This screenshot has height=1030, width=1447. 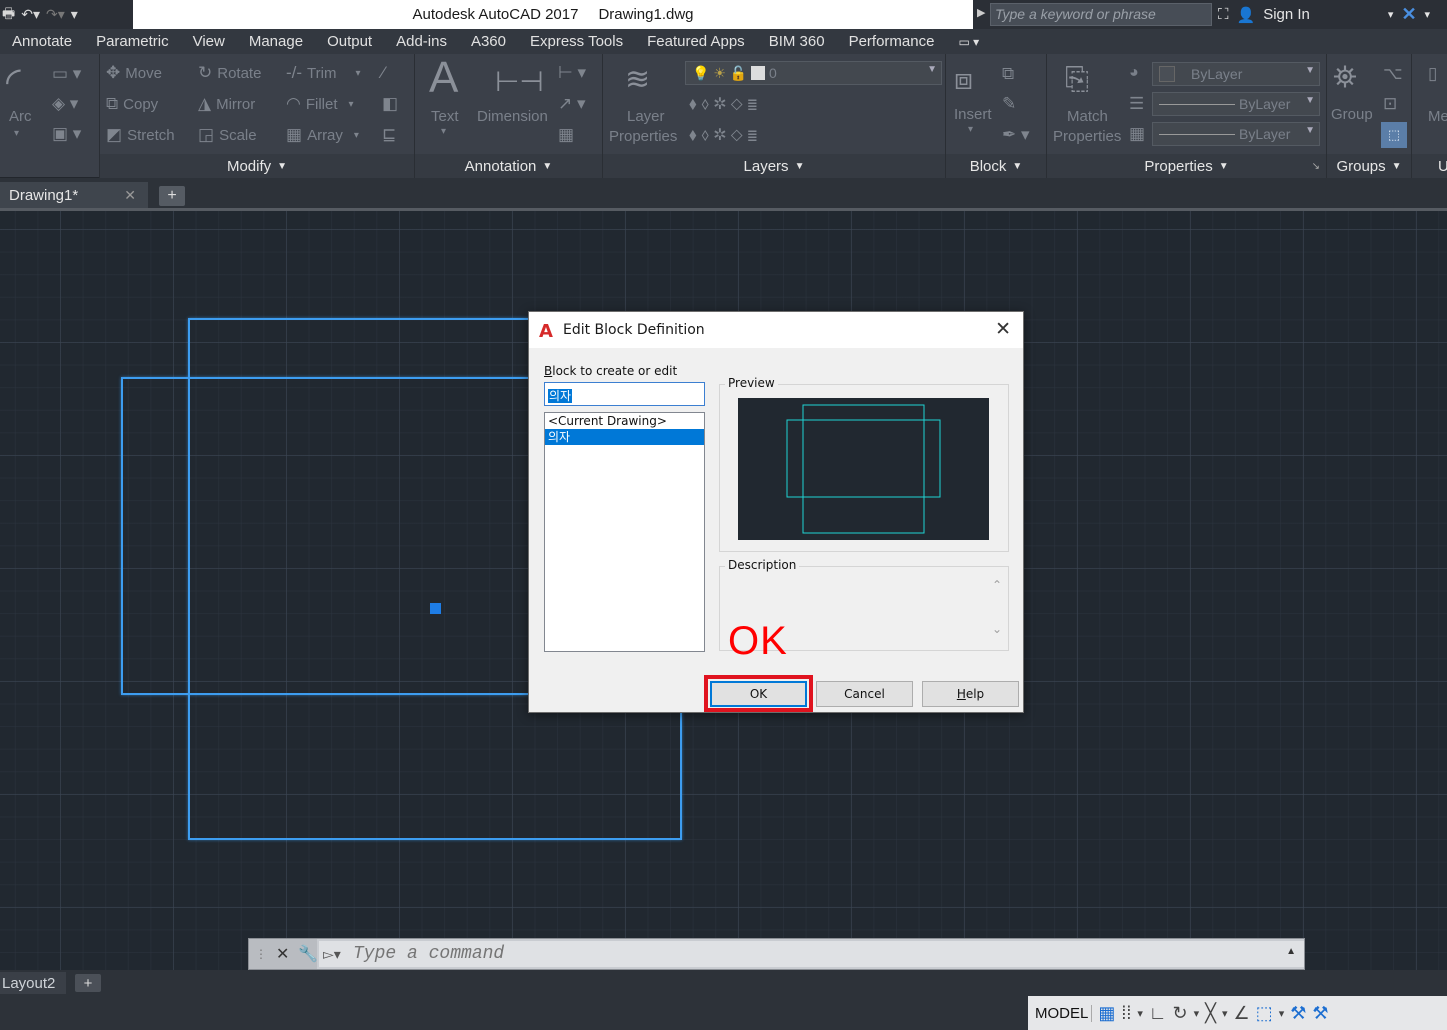 What do you see at coordinates (1246, 15) in the screenshot?
I see `user-icon: 👤` at bounding box center [1246, 15].